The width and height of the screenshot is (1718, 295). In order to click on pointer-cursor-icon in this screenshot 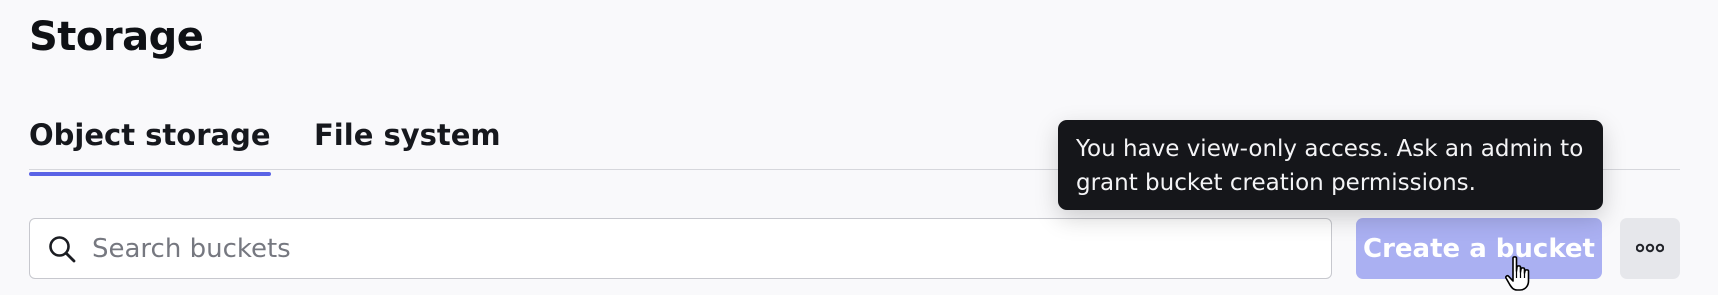, I will do `click(1519, 274)`.